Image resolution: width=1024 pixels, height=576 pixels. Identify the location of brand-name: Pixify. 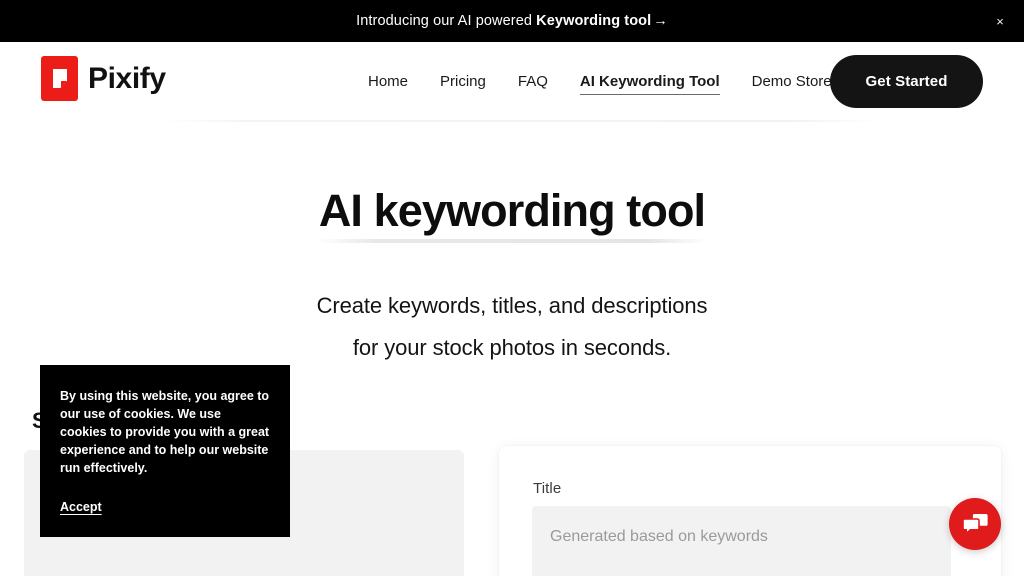
(127, 78).